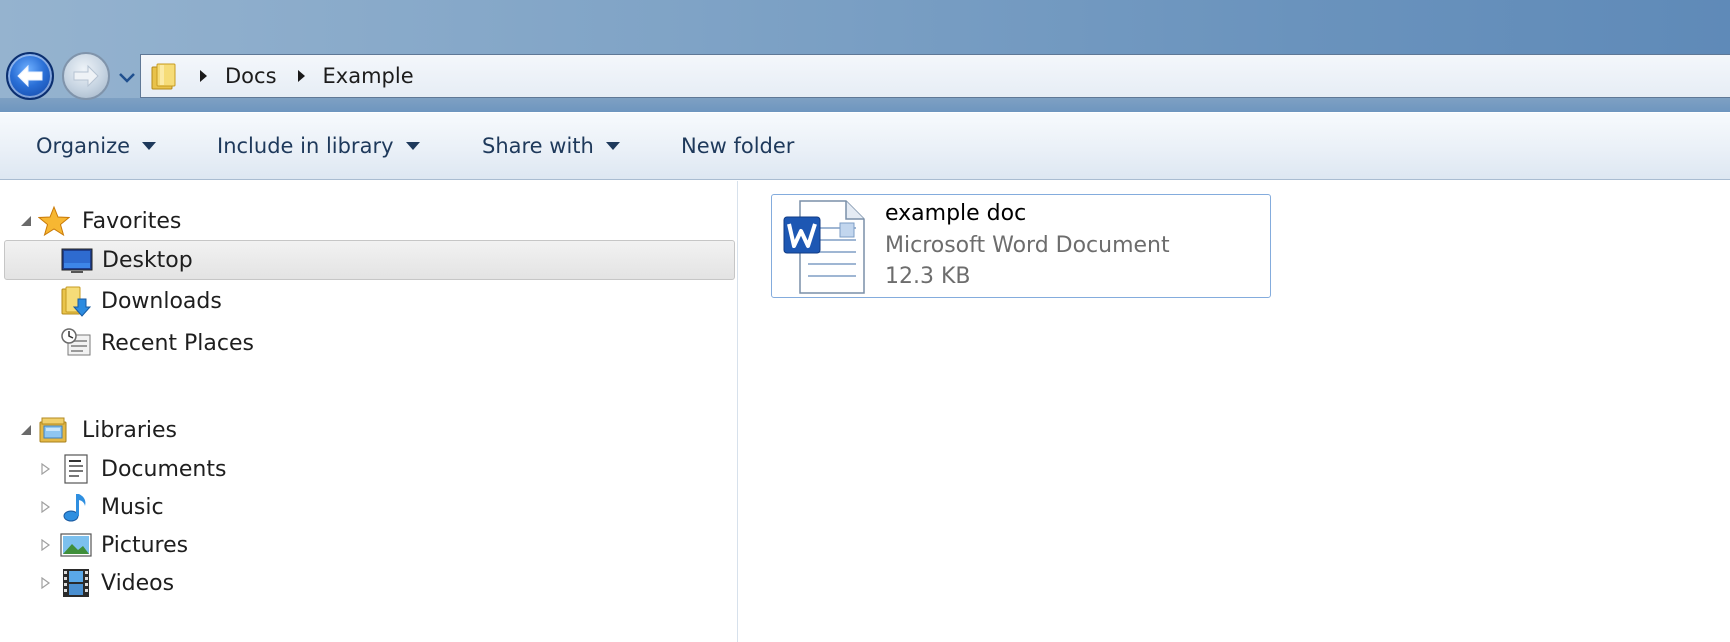  What do you see at coordinates (76, 342) in the screenshot?
I see `recent-places-icon` at bounding box center [76, 342].